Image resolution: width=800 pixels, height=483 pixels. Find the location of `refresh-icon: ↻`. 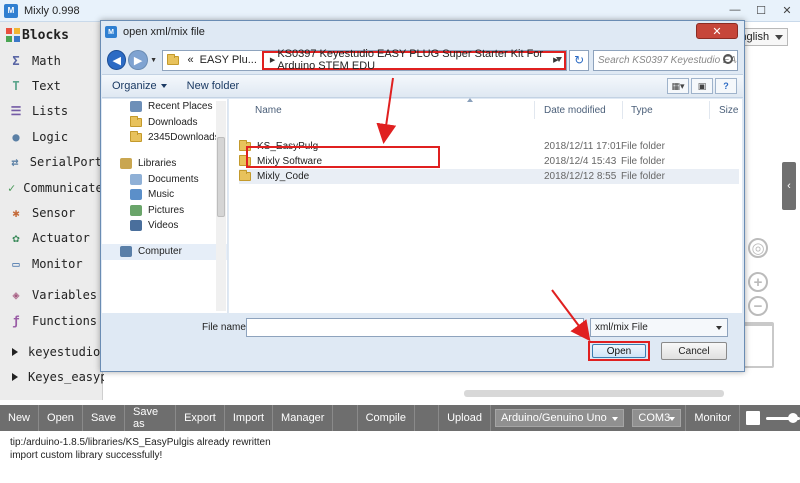

refresh-icon: ↻ is located at coordinates (579, 60).